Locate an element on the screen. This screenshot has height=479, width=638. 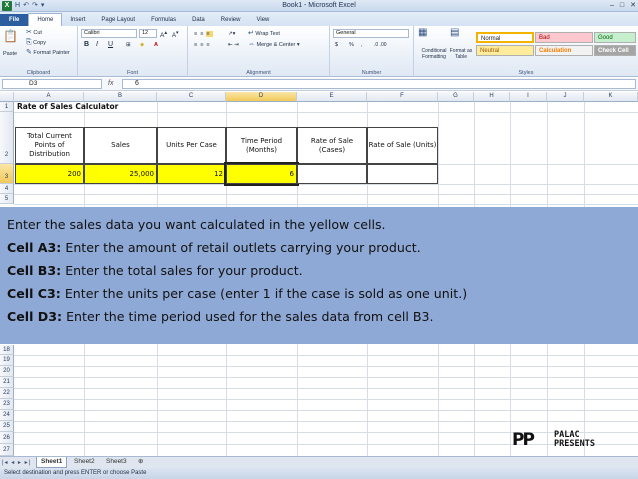
wrap-text-button: ↵ Wrap Text is located at coordinates (264, 34).